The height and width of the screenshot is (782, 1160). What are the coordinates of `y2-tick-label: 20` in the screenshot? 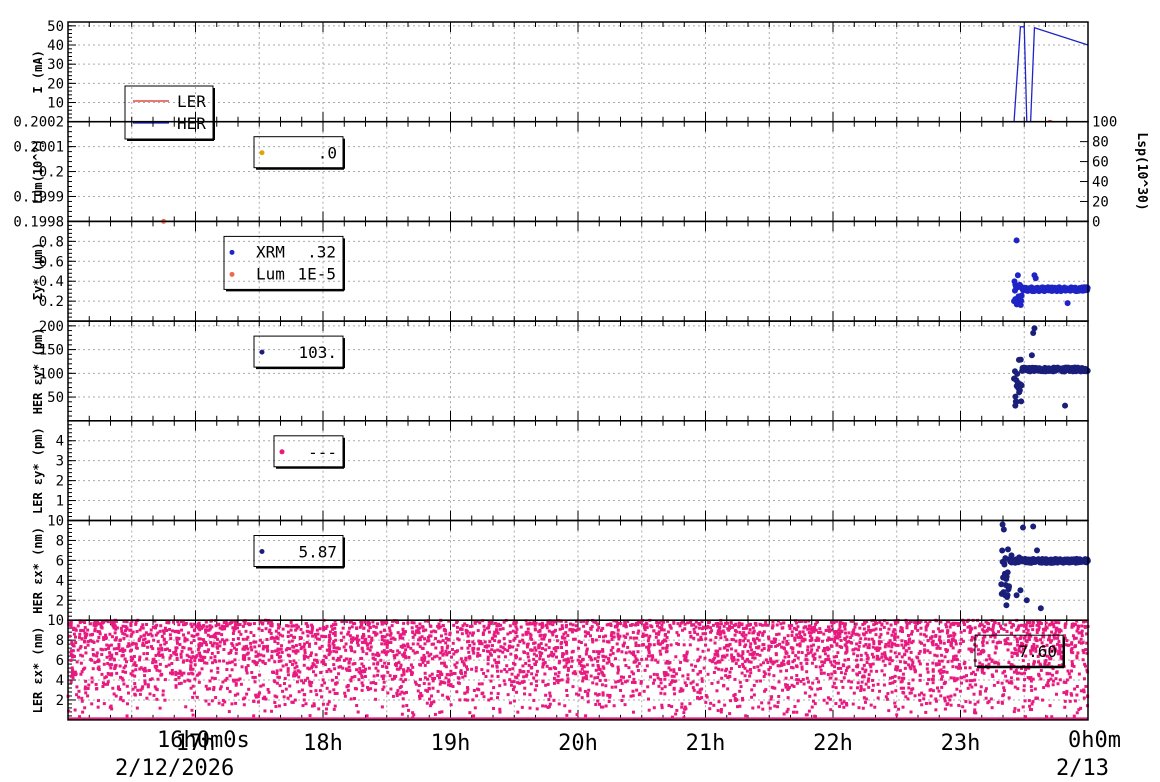 It's located at (1100, 202).